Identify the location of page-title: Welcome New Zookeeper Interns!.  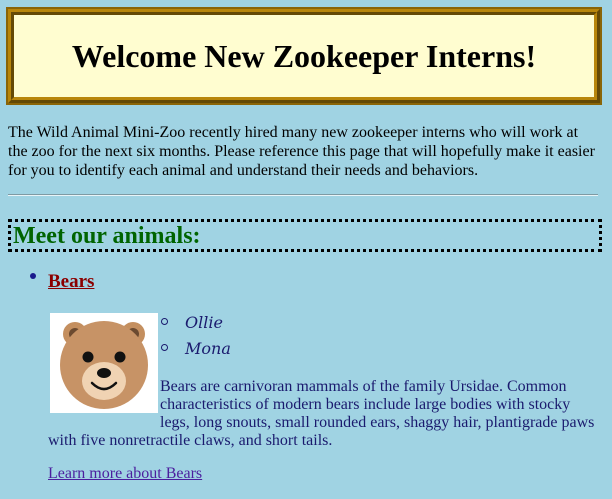
(304, 55).